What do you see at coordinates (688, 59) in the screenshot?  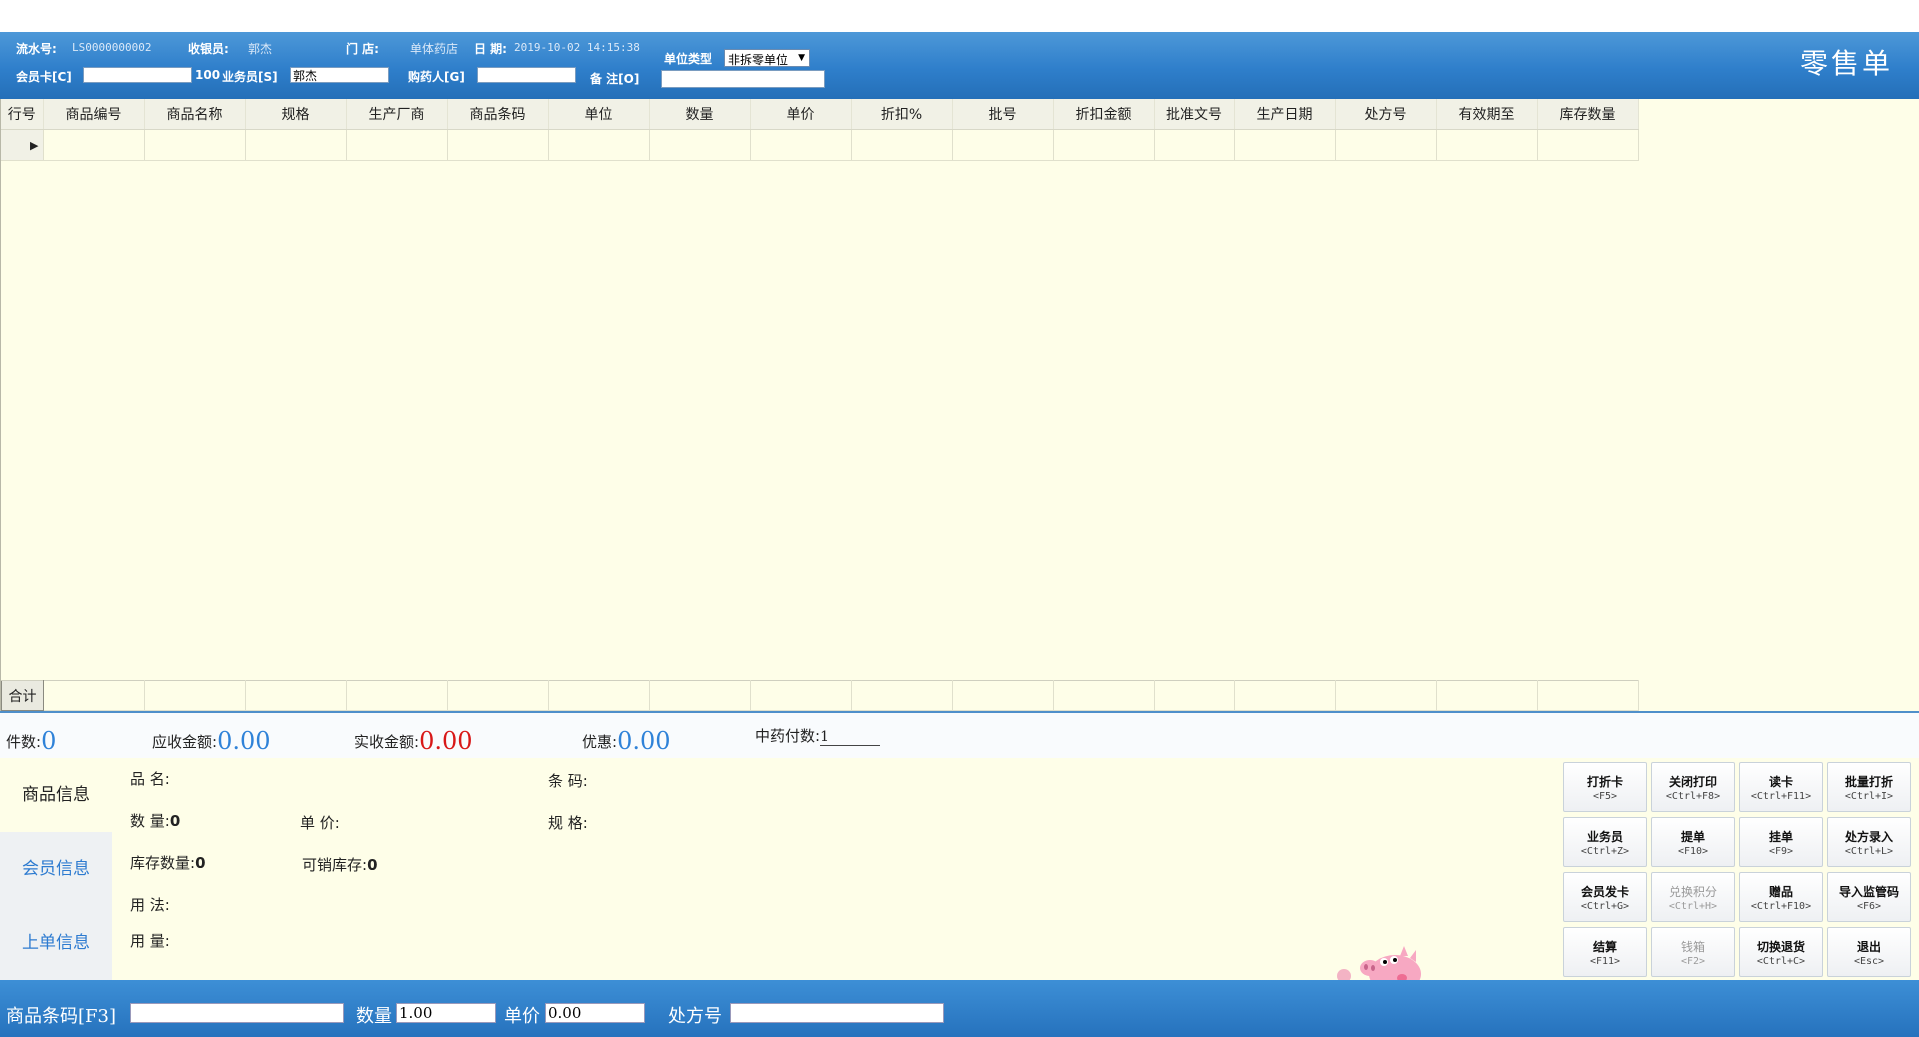 I see `unit-type-label: 单位类型` at bounding box center [688, 59].